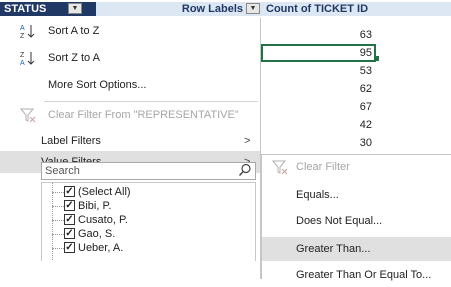 This screenshot has height=287, width=451. I want to click on value-cell: 62, so click(318, 89).